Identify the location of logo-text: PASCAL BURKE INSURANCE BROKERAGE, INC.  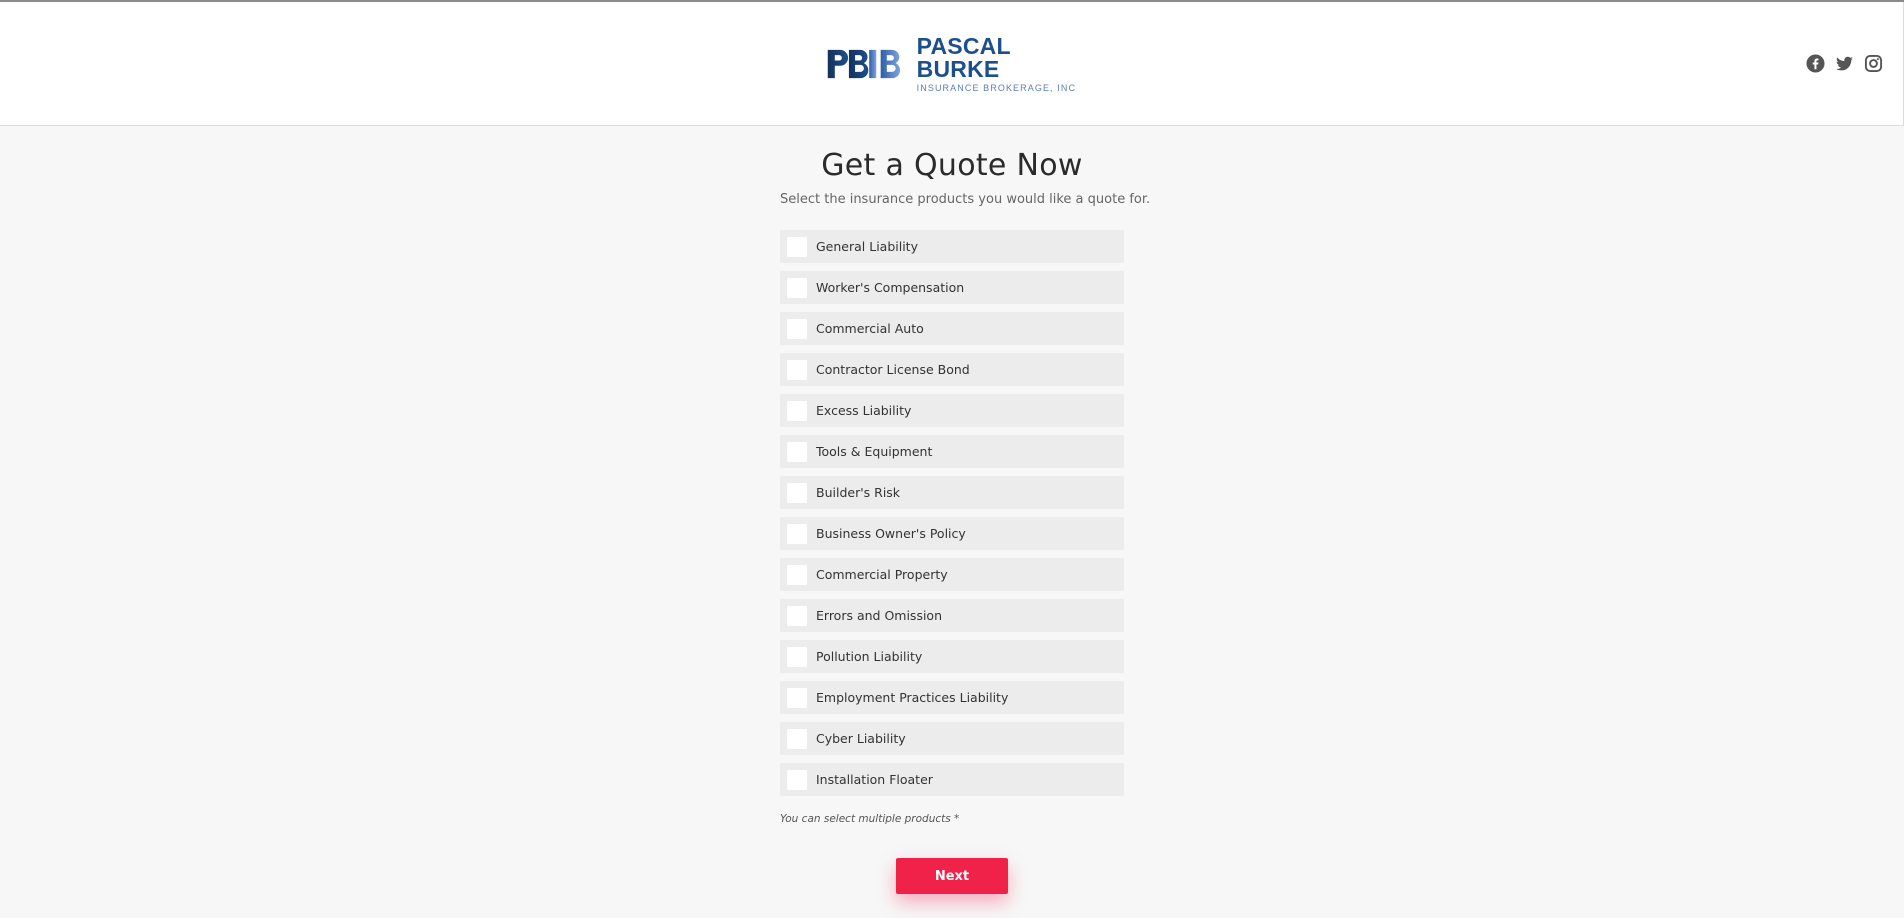
(997, 64).